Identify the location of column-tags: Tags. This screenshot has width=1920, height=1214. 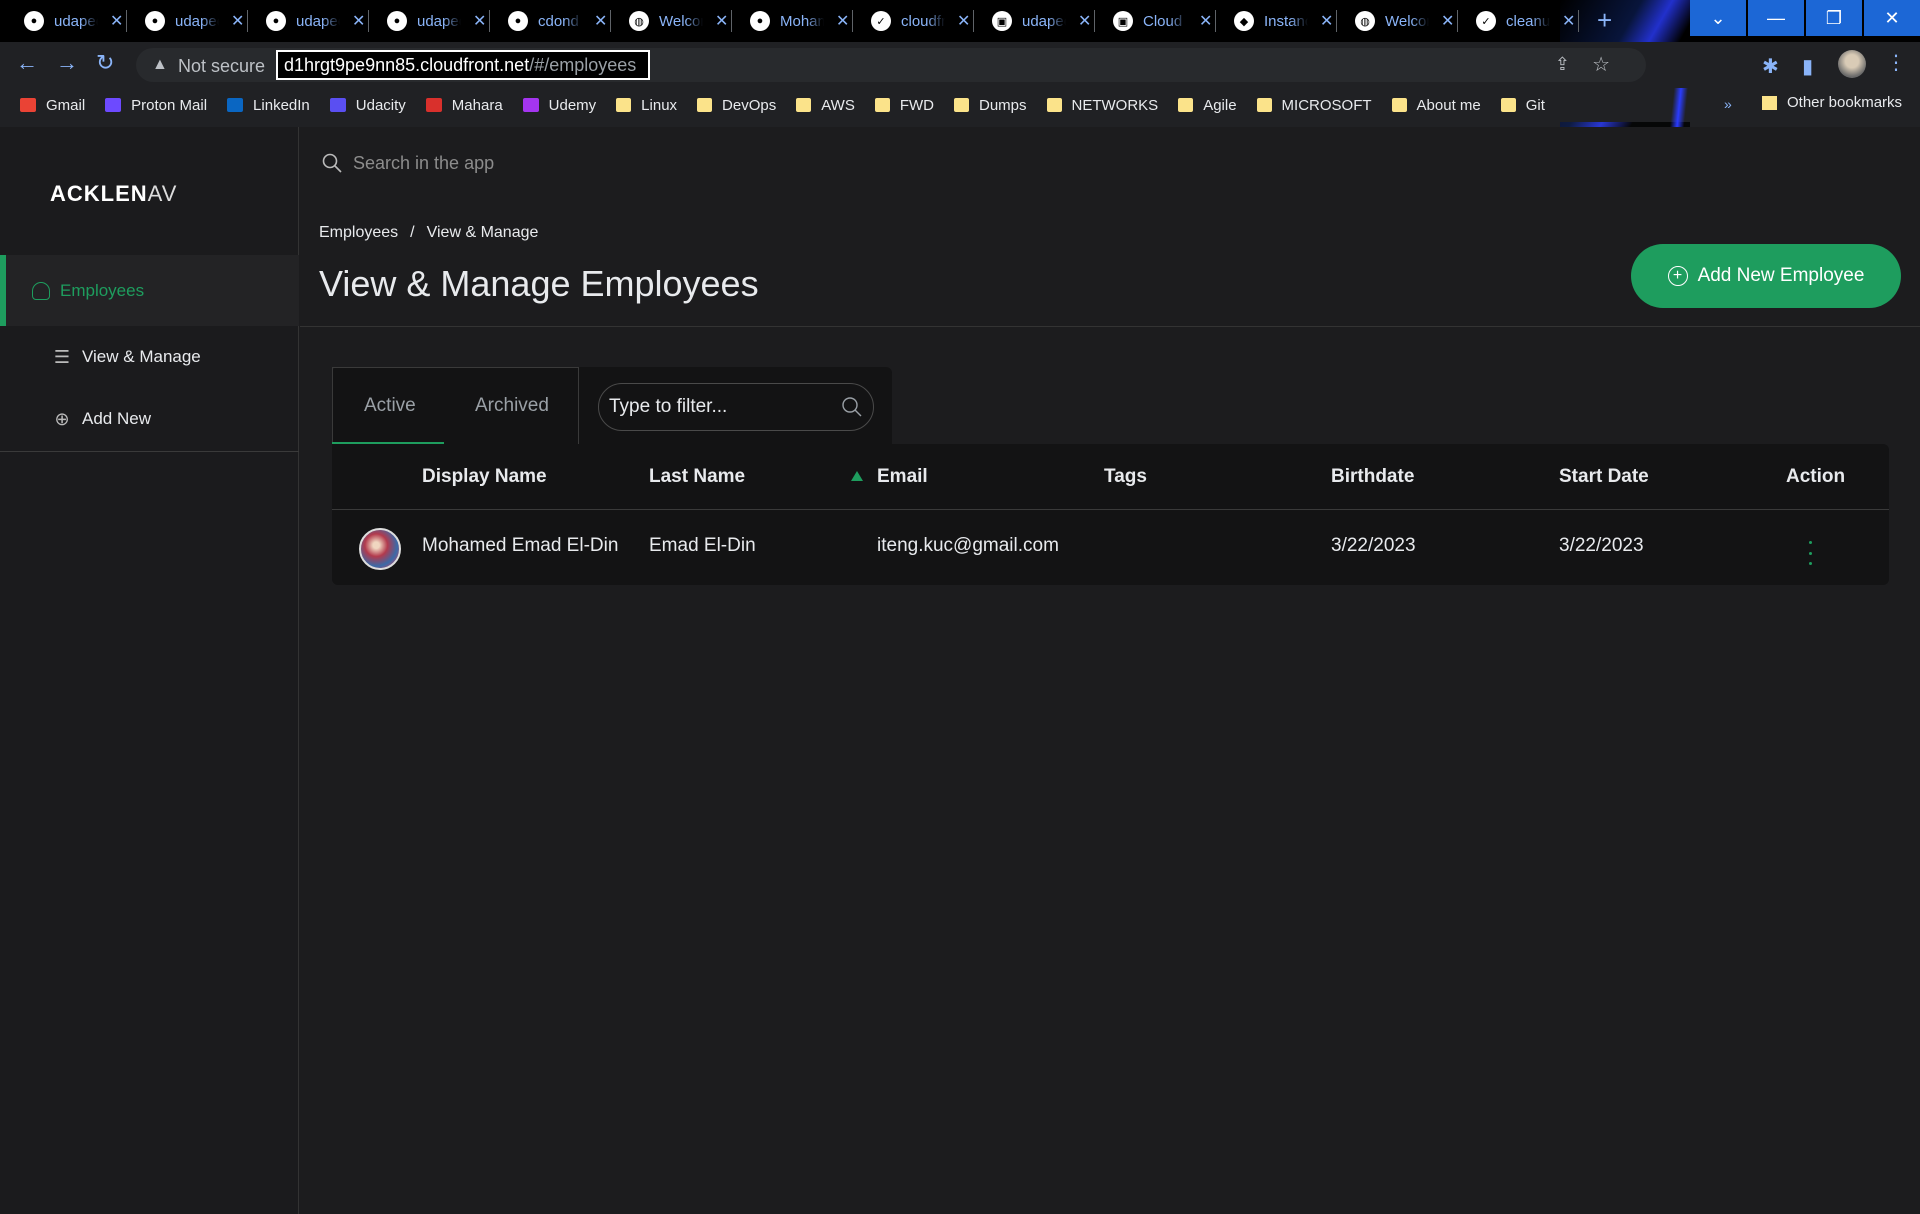
(1125, 477).